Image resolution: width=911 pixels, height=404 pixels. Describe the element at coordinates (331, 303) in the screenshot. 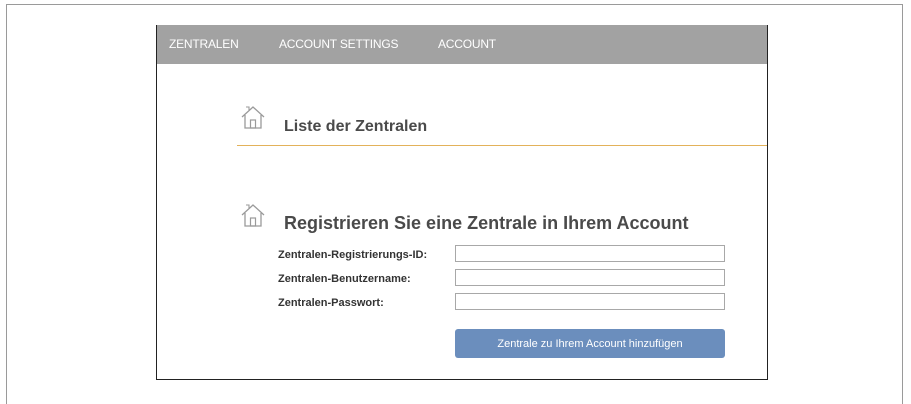

I see `password-label: Zentralen-Passwort:` at that location.